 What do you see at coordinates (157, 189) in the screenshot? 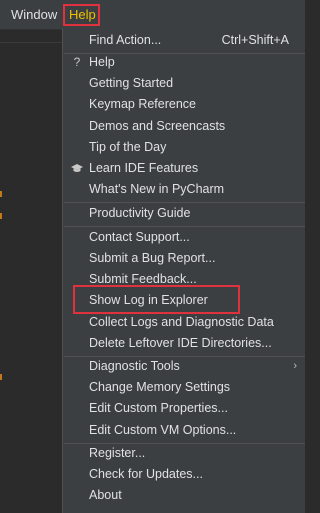
I see `menu-item-label: What's New in PyCharm` at bounding box center [157, 189].